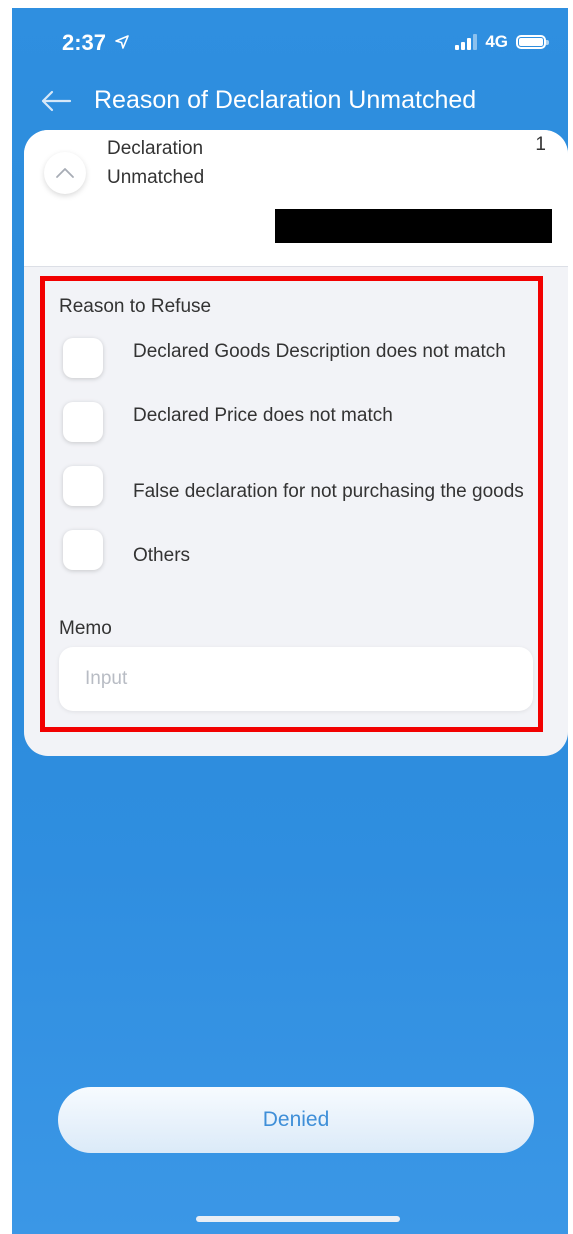  I want to click on status-indicators: 4G, so click(502, 42).